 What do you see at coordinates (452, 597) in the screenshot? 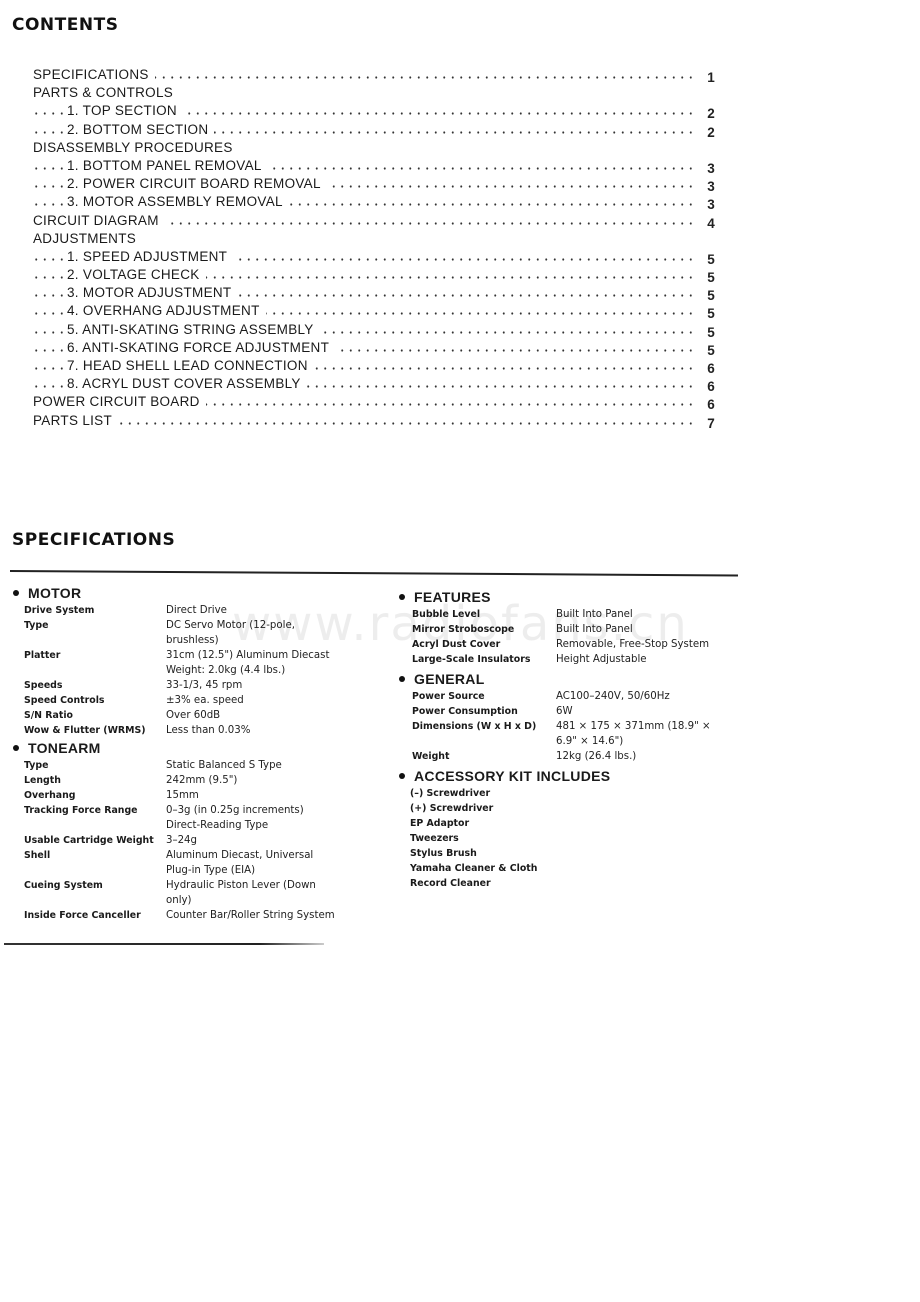
I see `section-heading: FEATURES` at bounding box center [452, 597].